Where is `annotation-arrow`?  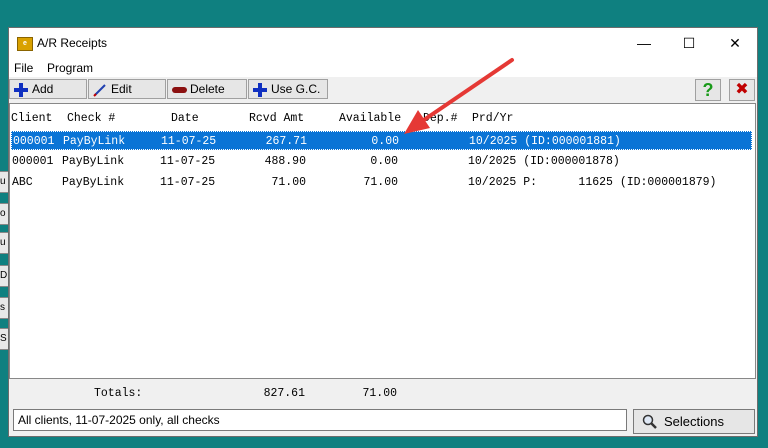
annotation-arrow is located at coordinates (459, 96).